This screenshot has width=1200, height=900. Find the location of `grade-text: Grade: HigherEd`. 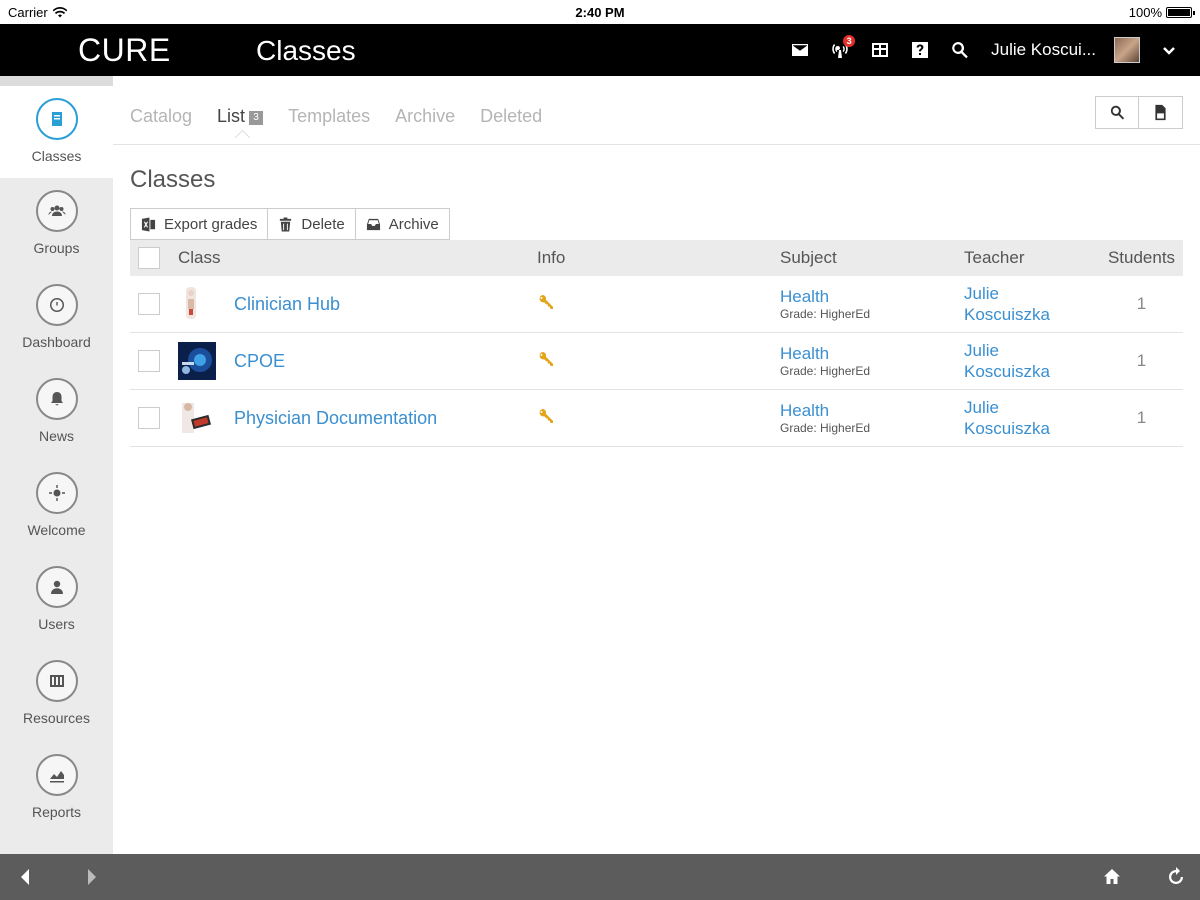

grade-text: Grade: HigherEd is located at coordinates (825, 314).